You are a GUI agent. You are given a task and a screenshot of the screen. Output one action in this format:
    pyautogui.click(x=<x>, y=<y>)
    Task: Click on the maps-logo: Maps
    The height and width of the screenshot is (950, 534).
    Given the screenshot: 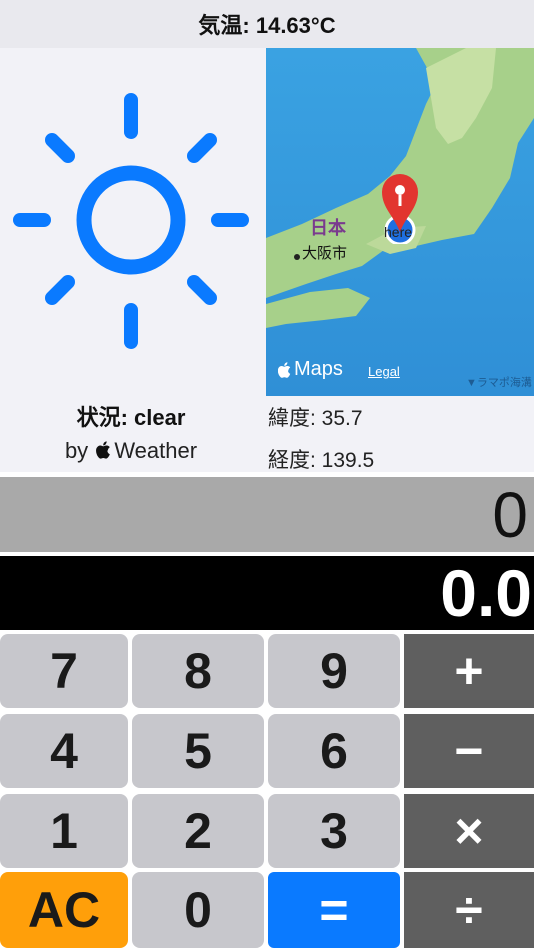 What is the action you would take?
    pyautogui.click(x=310, y=369)
    